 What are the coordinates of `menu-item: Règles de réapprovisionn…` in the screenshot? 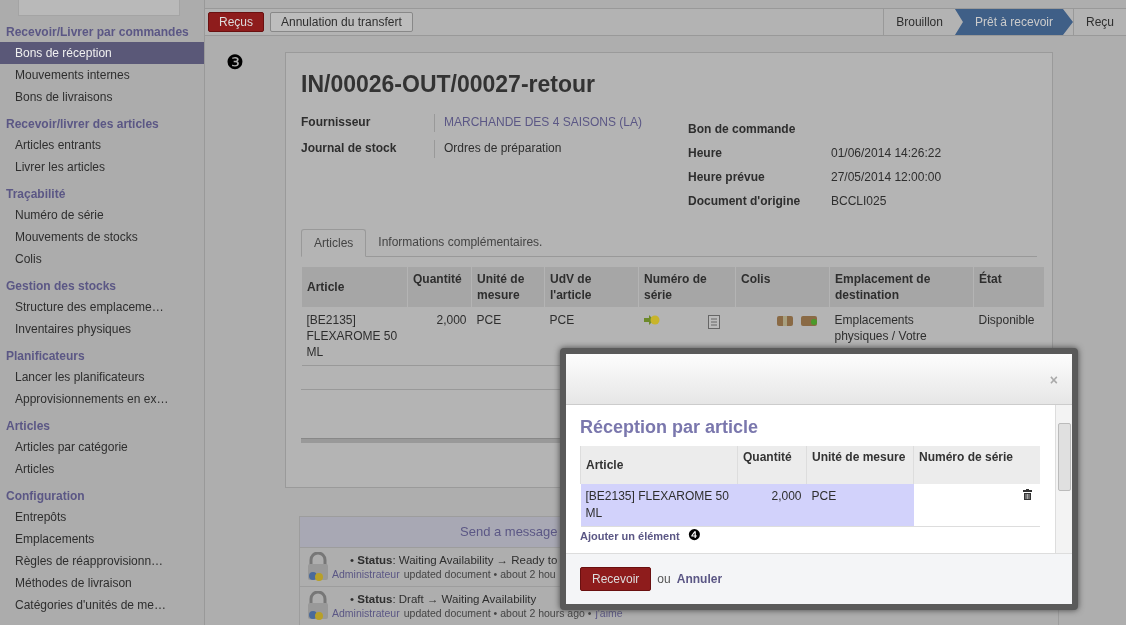 It's located at (102, 561).